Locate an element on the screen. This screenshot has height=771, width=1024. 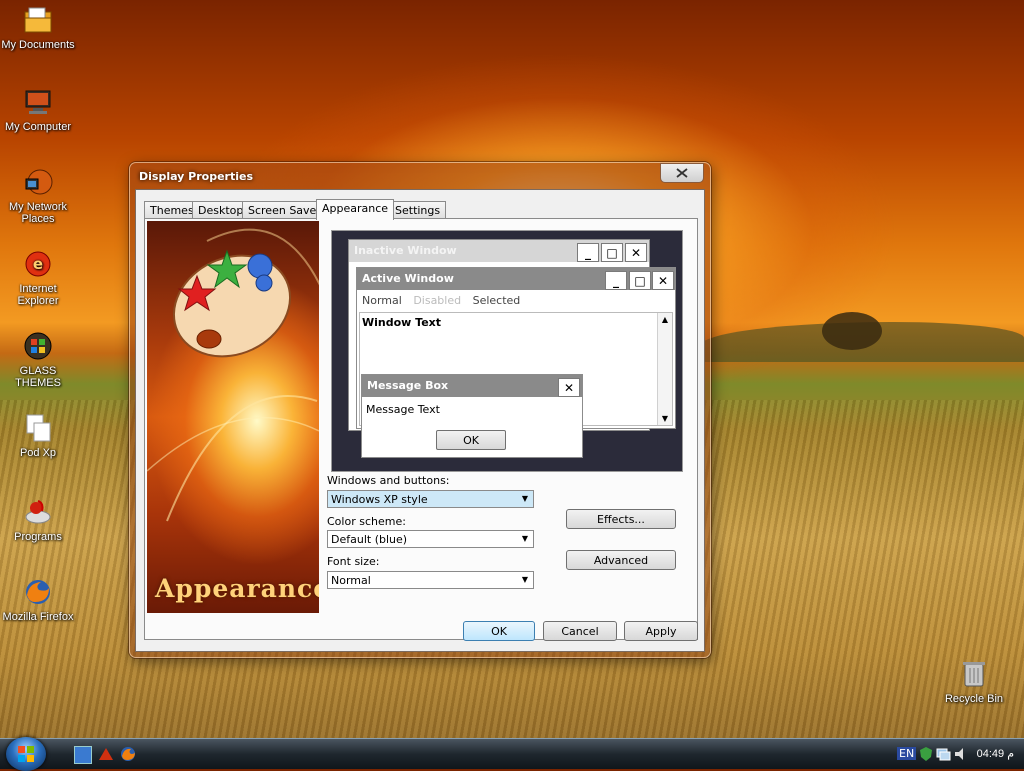
network-tray-icon is located at coordinates (943, 754).